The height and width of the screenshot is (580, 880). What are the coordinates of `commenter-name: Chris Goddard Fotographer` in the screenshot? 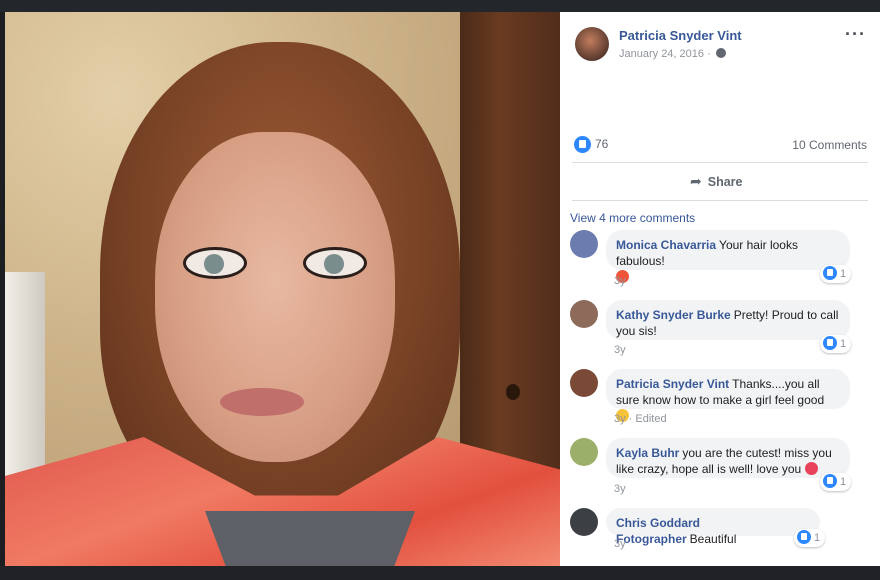 It's located at (658, 531).